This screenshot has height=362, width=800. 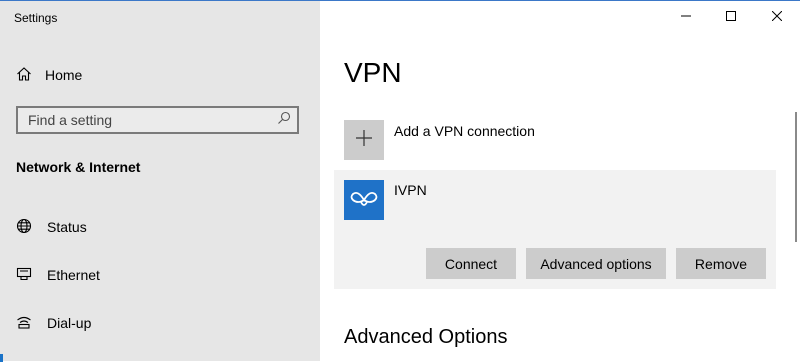 I want to click on search-input, so click(x=148, y=120).